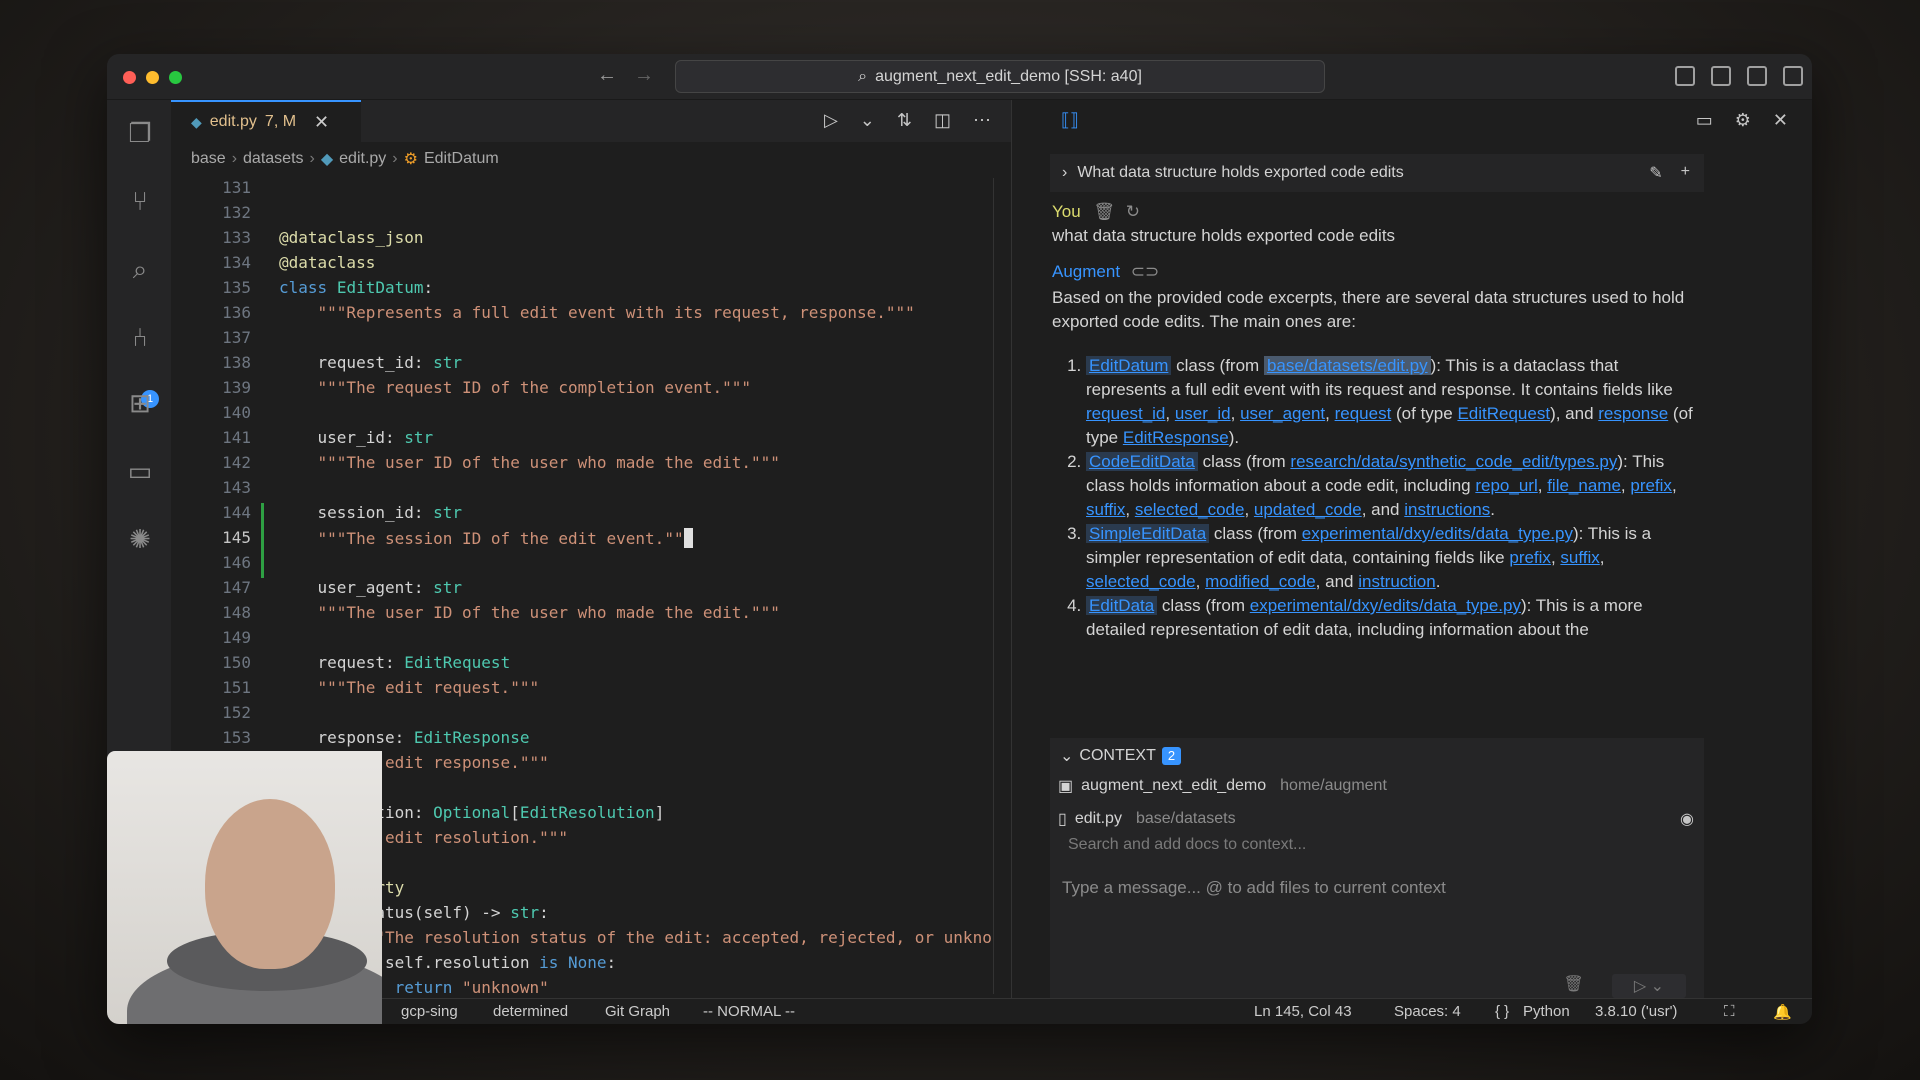 The height and width of the screenshot is (1080, 1920). I want to click on field-link: request_id, so click(1125, 413).